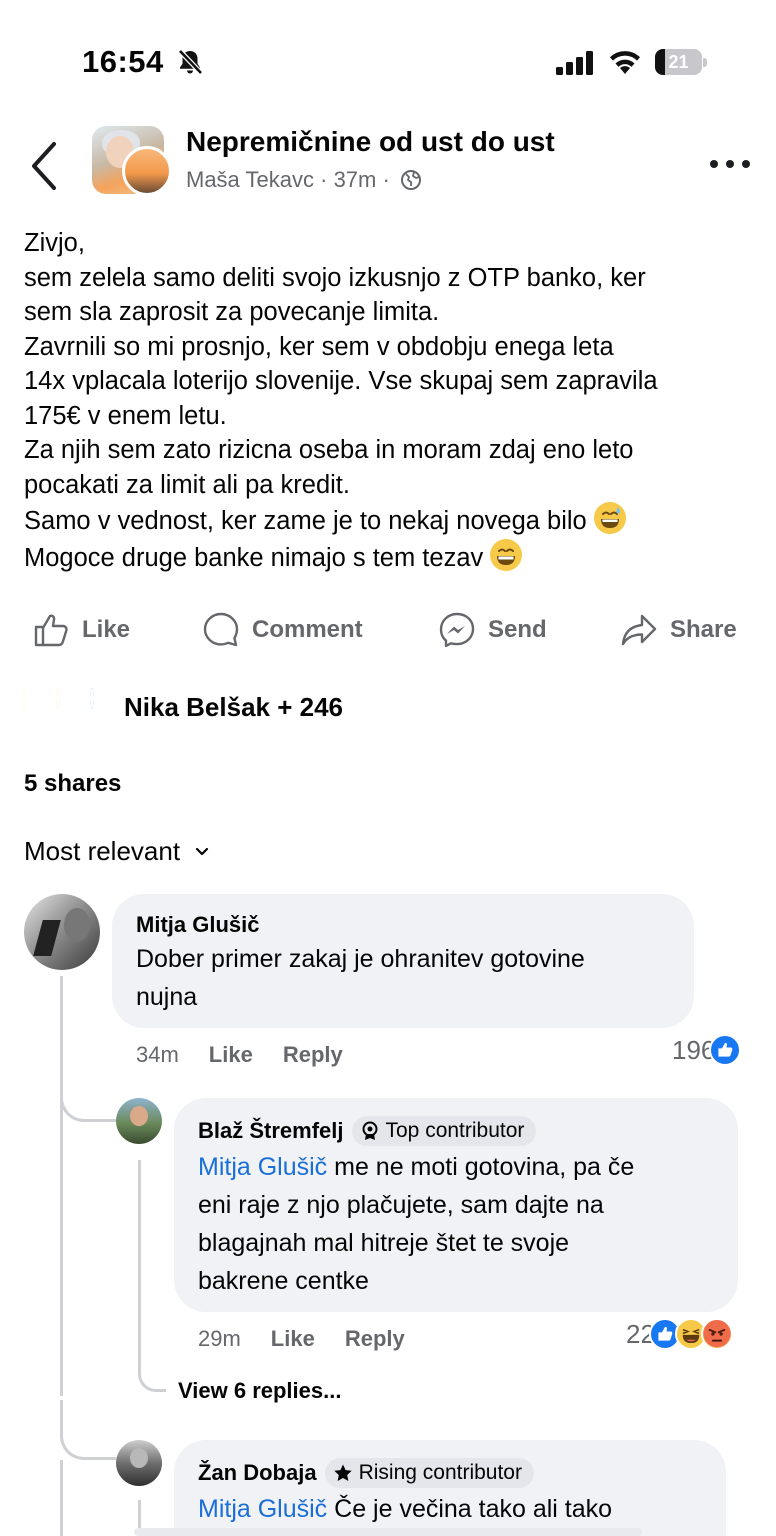 The image size is (776, 1536). What do you see at coordinates (625, 62) in the screenshot?
I see `wifi-icon` at bounding box center [625, 62].